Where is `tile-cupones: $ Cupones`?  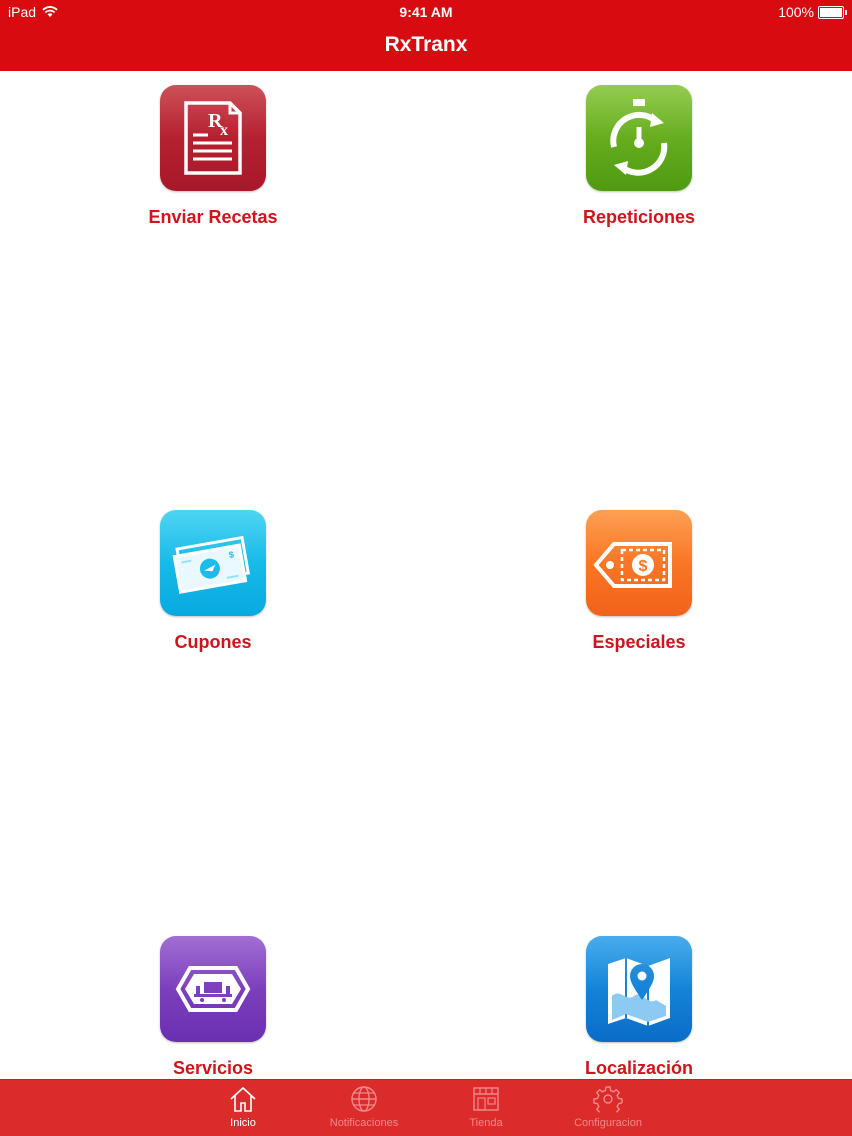
tile-cupones: $ Cupones is located at coordinates (213, 581).